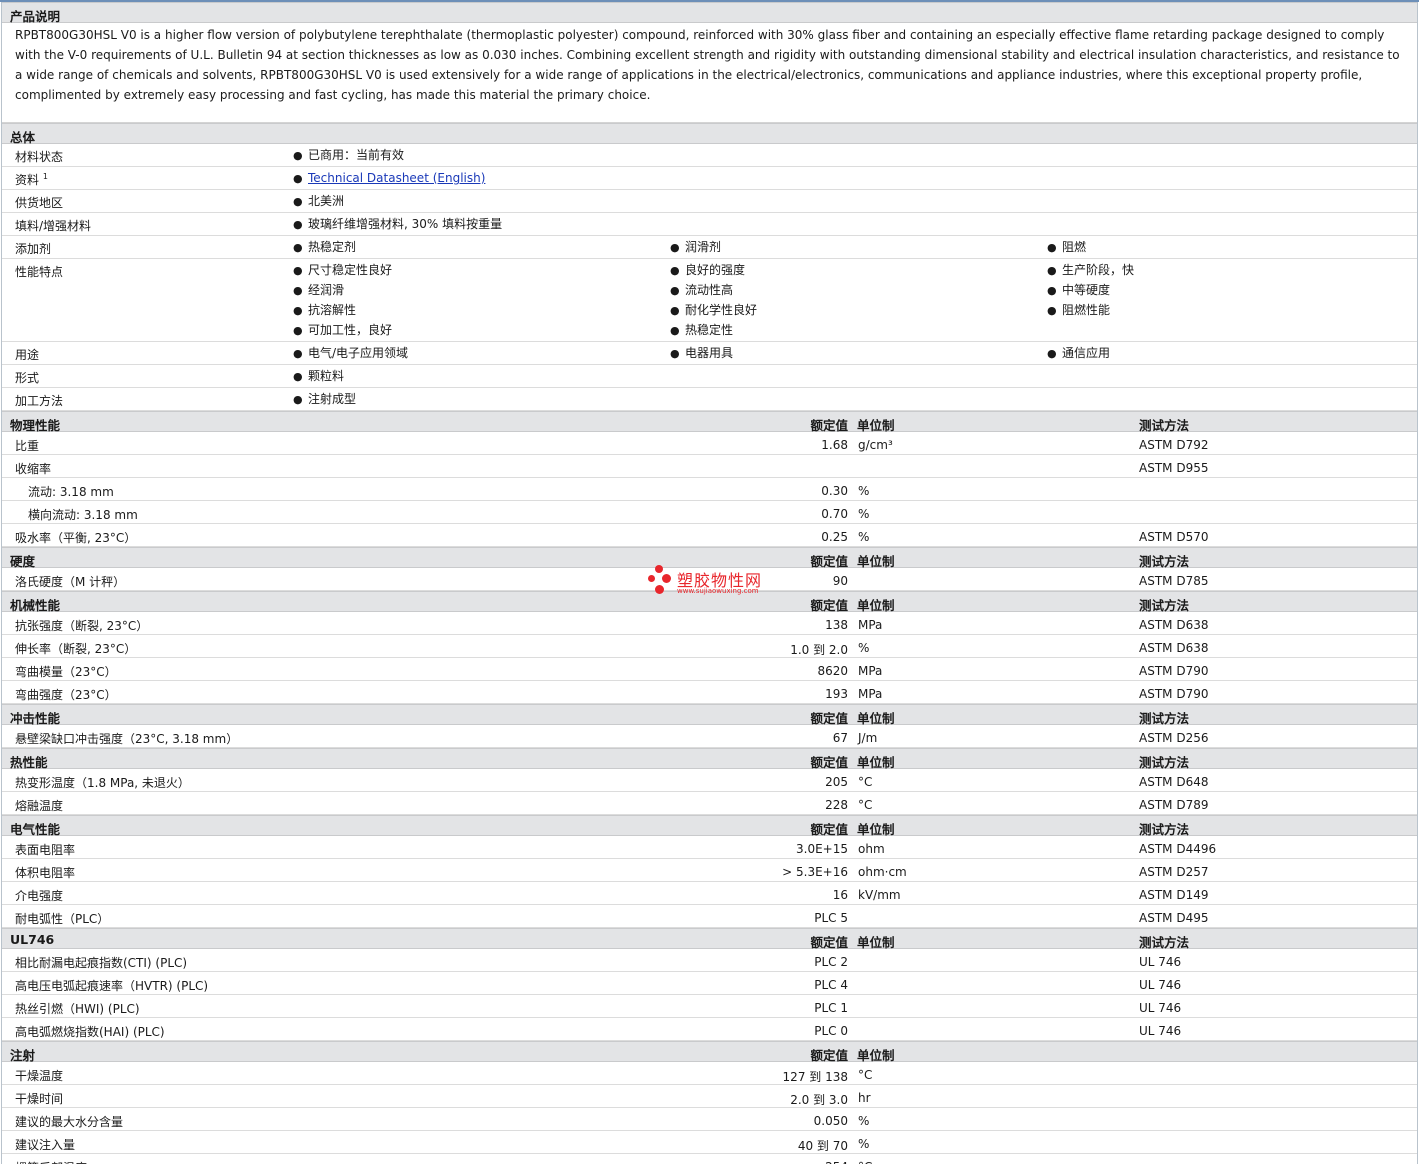 This screenshot has width=1419, height=1164. Describe the element at coordinates (1174, 648) in the screenshot. I see `test-method: ASTM D638` at that location.